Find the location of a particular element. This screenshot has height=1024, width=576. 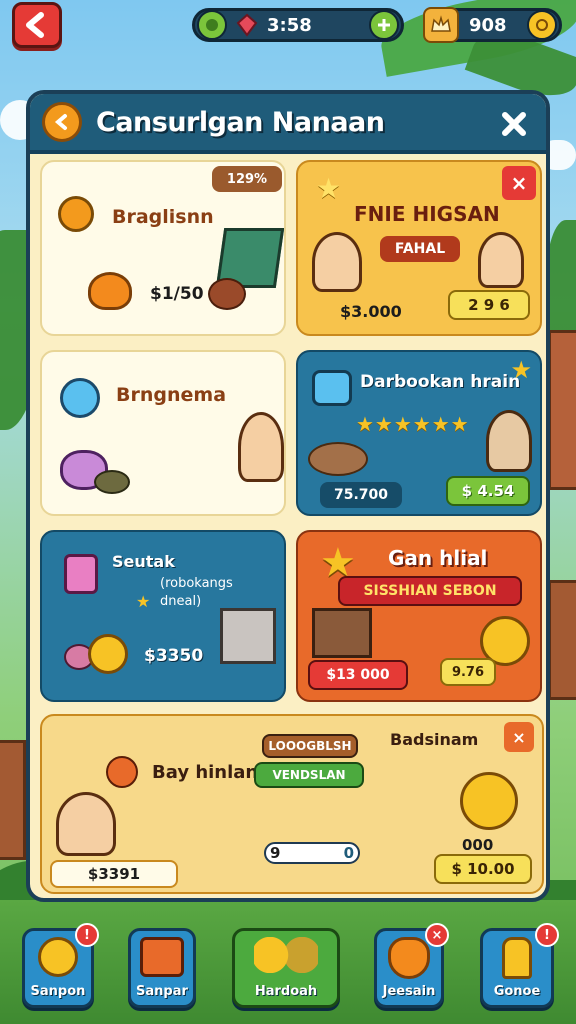

dinner-plate-icon is located at coordinates (338, 459).